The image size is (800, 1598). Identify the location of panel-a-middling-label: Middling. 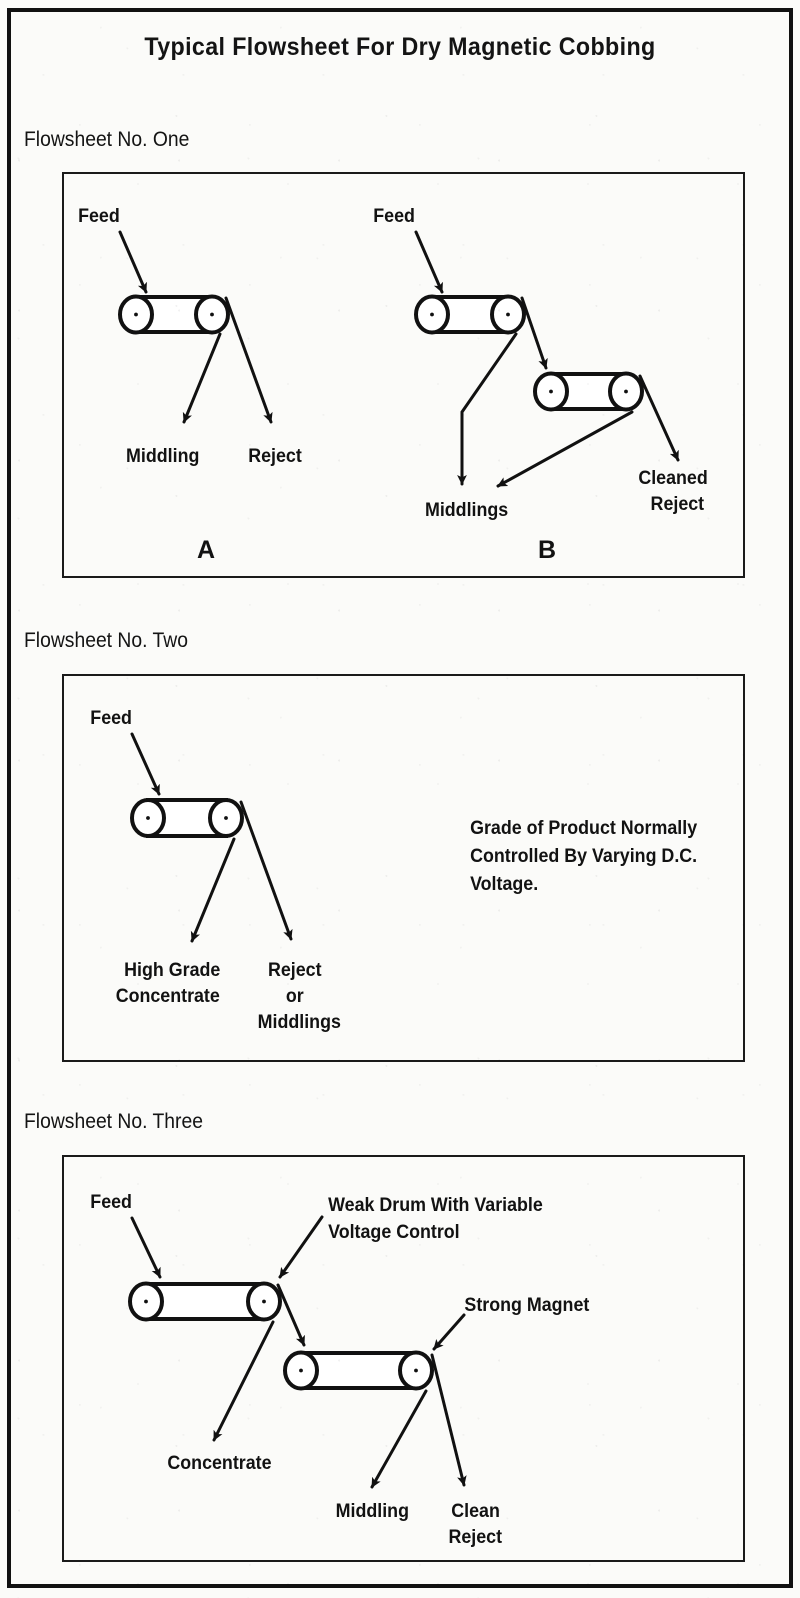
(162, 455).